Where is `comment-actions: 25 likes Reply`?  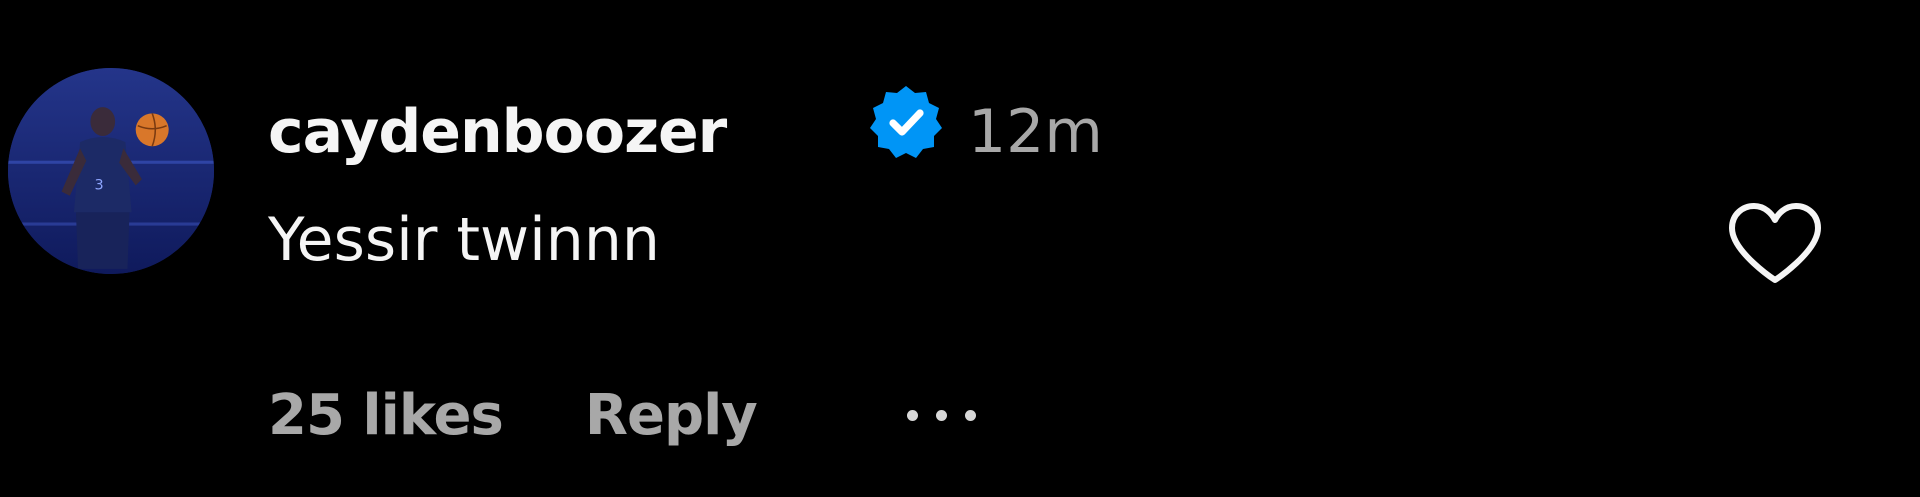 comment-actions: 25 likes Reply is located at coordinates (622, 415).